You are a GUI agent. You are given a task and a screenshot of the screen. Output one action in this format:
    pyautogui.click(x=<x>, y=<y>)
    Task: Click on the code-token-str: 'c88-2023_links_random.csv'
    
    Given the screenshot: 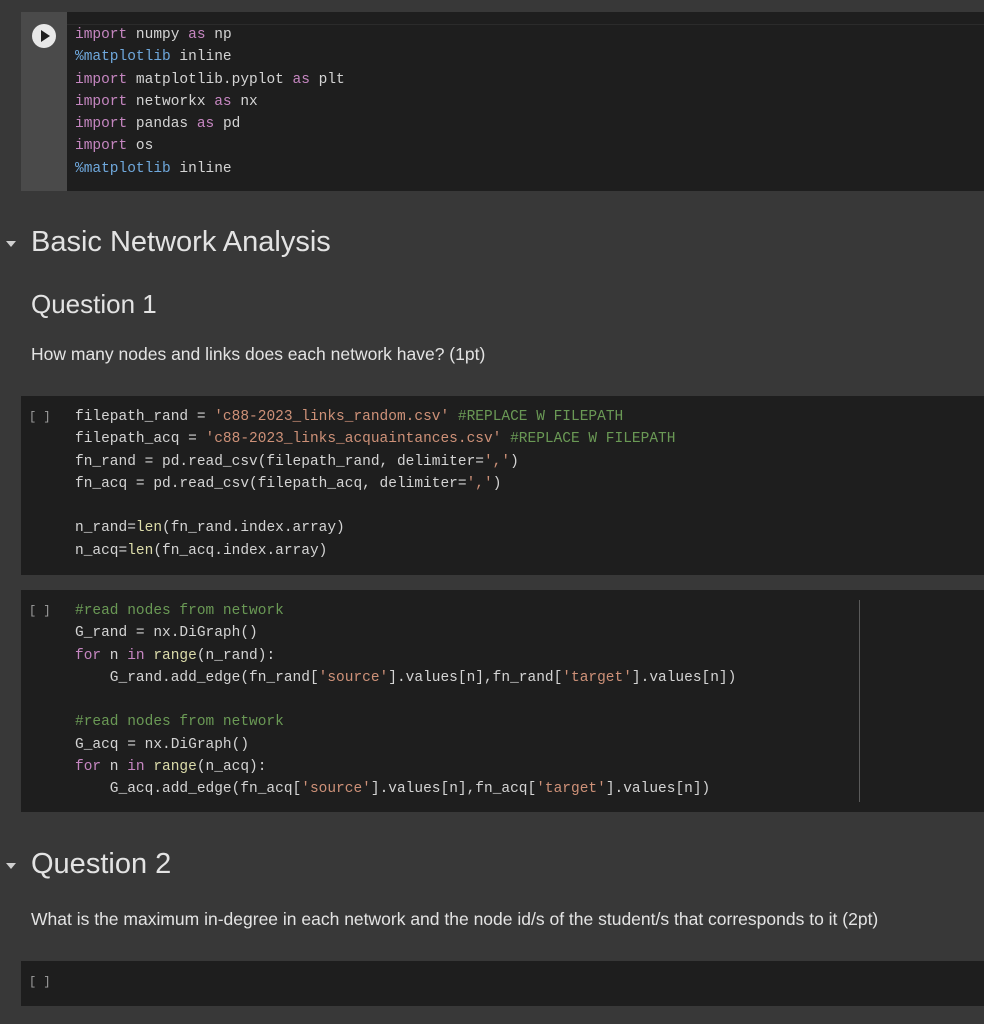 What is the action you would take?
    pyautogui.click(x=332, y=417)
    